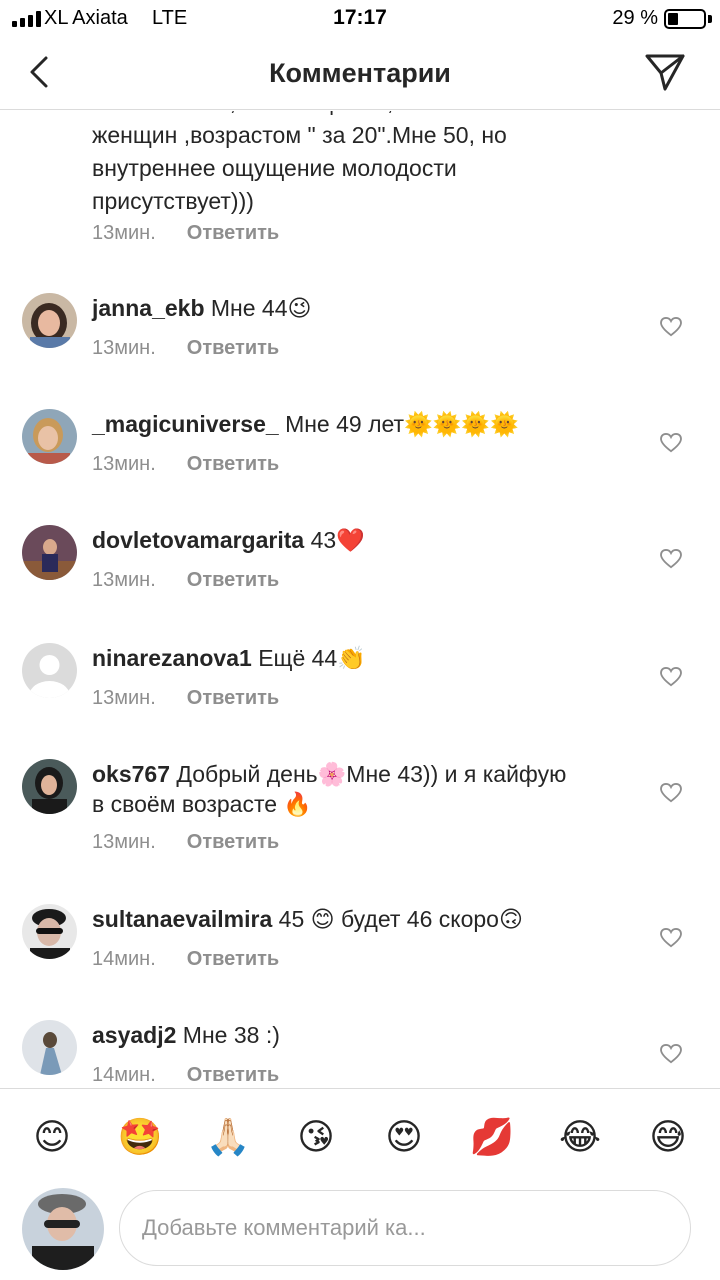 The width and height of the screenshot is (720, 1280). What do you see at coordinates (172, 658) in the screenshot?
I see `comment-username: ninarezanova1` at bounding box center [172, 658].